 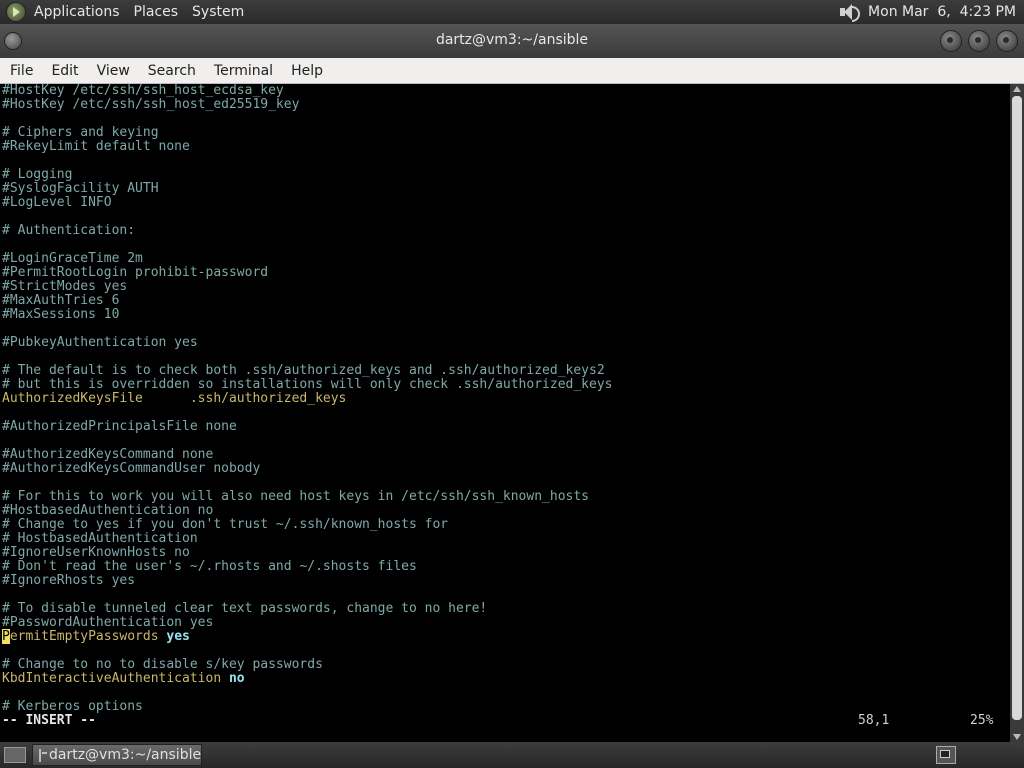 I want to click on menu-view: View, so click(x=113, y=71).